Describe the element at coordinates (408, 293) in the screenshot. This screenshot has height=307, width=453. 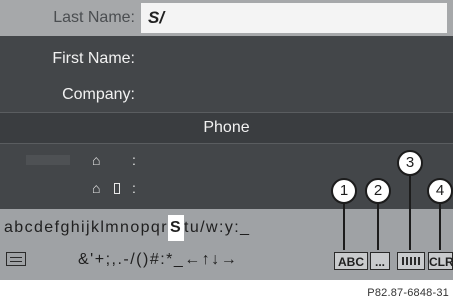
I see `figure-reference: P82.87-6848-31` at that location.